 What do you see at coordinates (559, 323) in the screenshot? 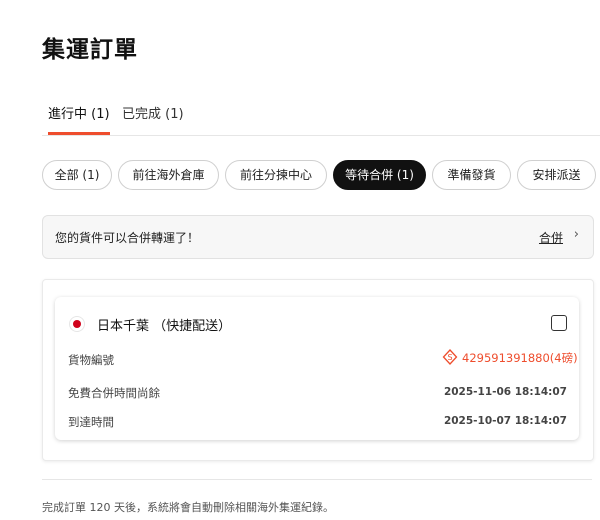
I see `shipment-select-checkbox` at bounding box center [559, 323].